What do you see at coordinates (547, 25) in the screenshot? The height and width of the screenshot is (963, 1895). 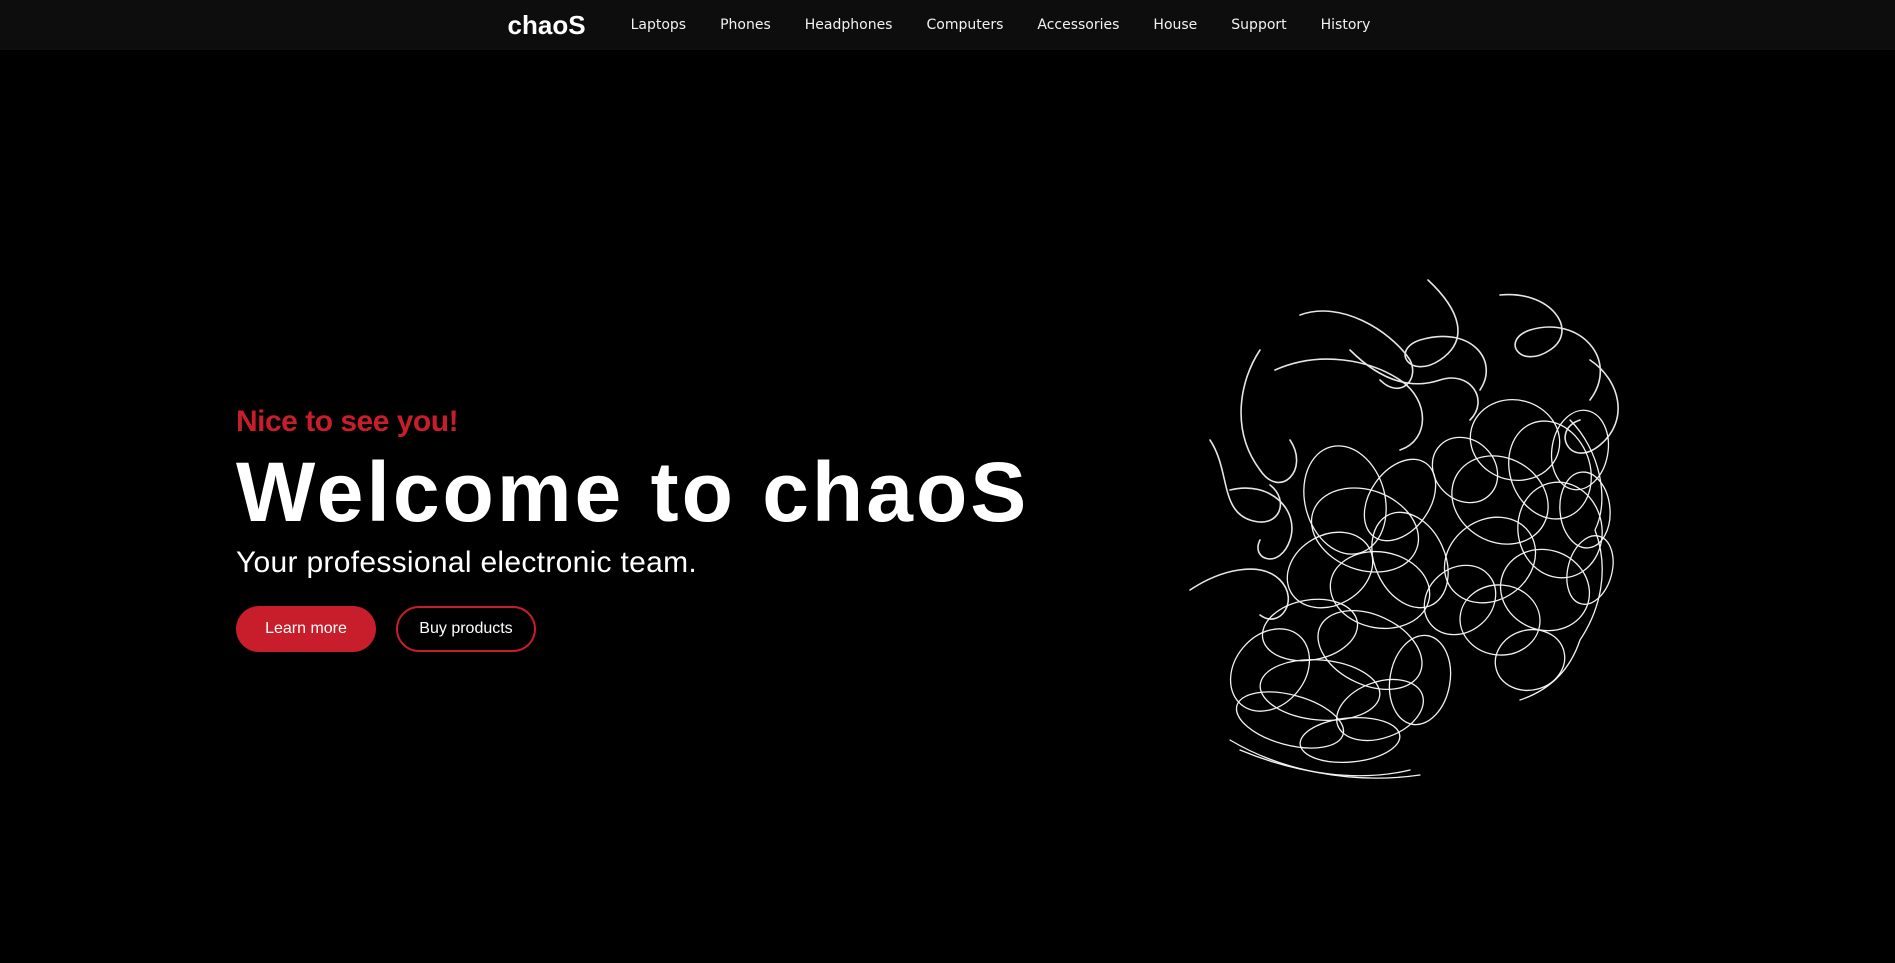 I see `brand-logo: chaoS` at bounding box center [547, 25].